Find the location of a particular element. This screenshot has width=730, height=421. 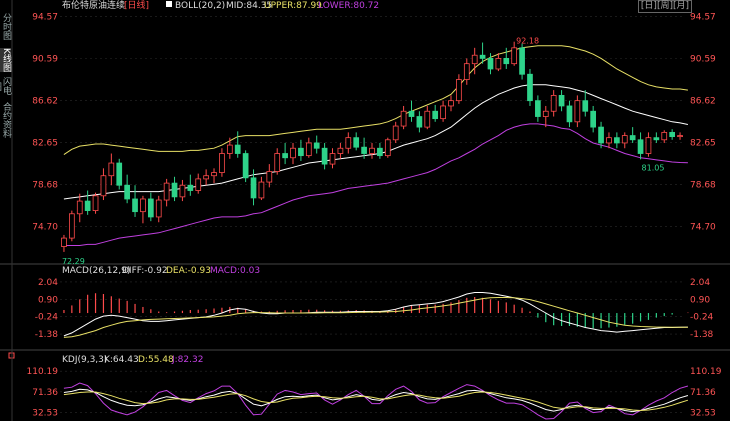

kdj-ytick-right: 110.19 is located at coordinates (706, 372).